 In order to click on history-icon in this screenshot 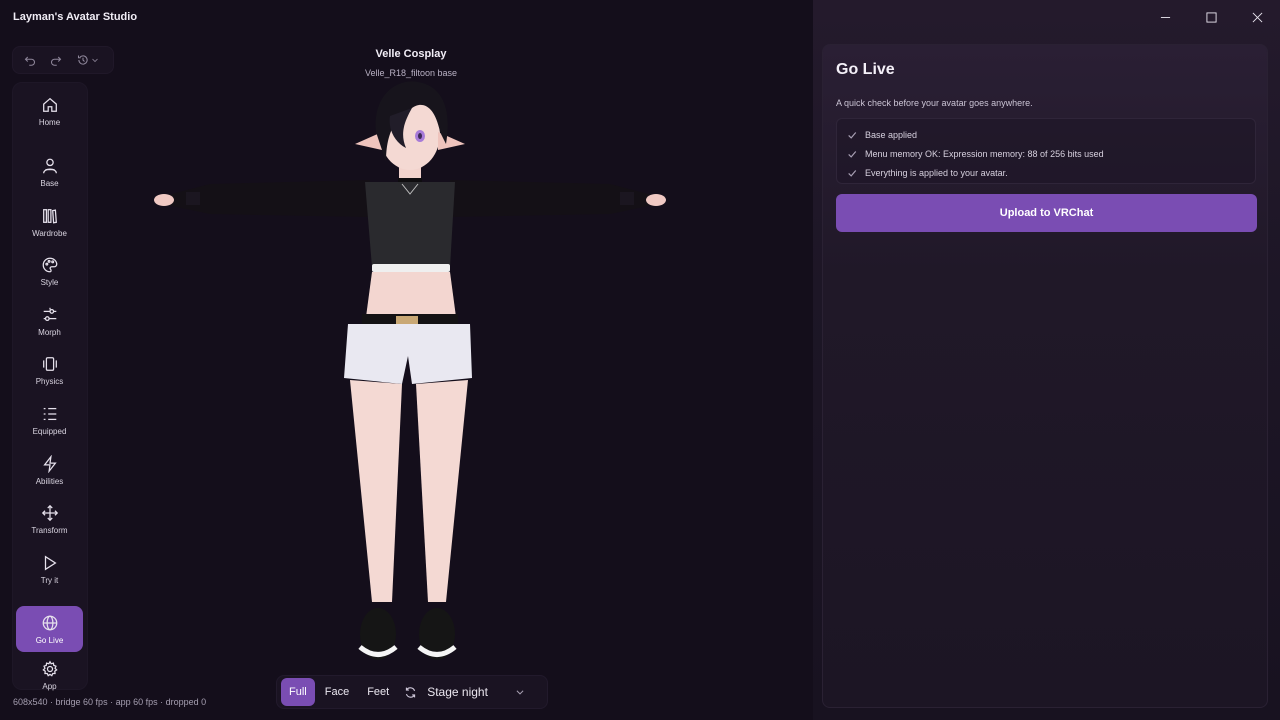, I will do `click(82, 60)`.